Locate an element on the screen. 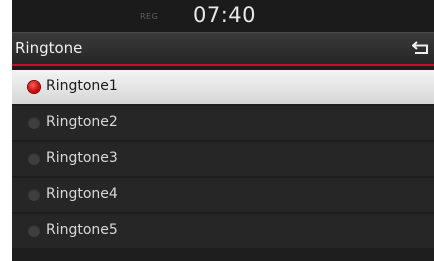  radio-selected-icon is located at coordinates (34, 87).